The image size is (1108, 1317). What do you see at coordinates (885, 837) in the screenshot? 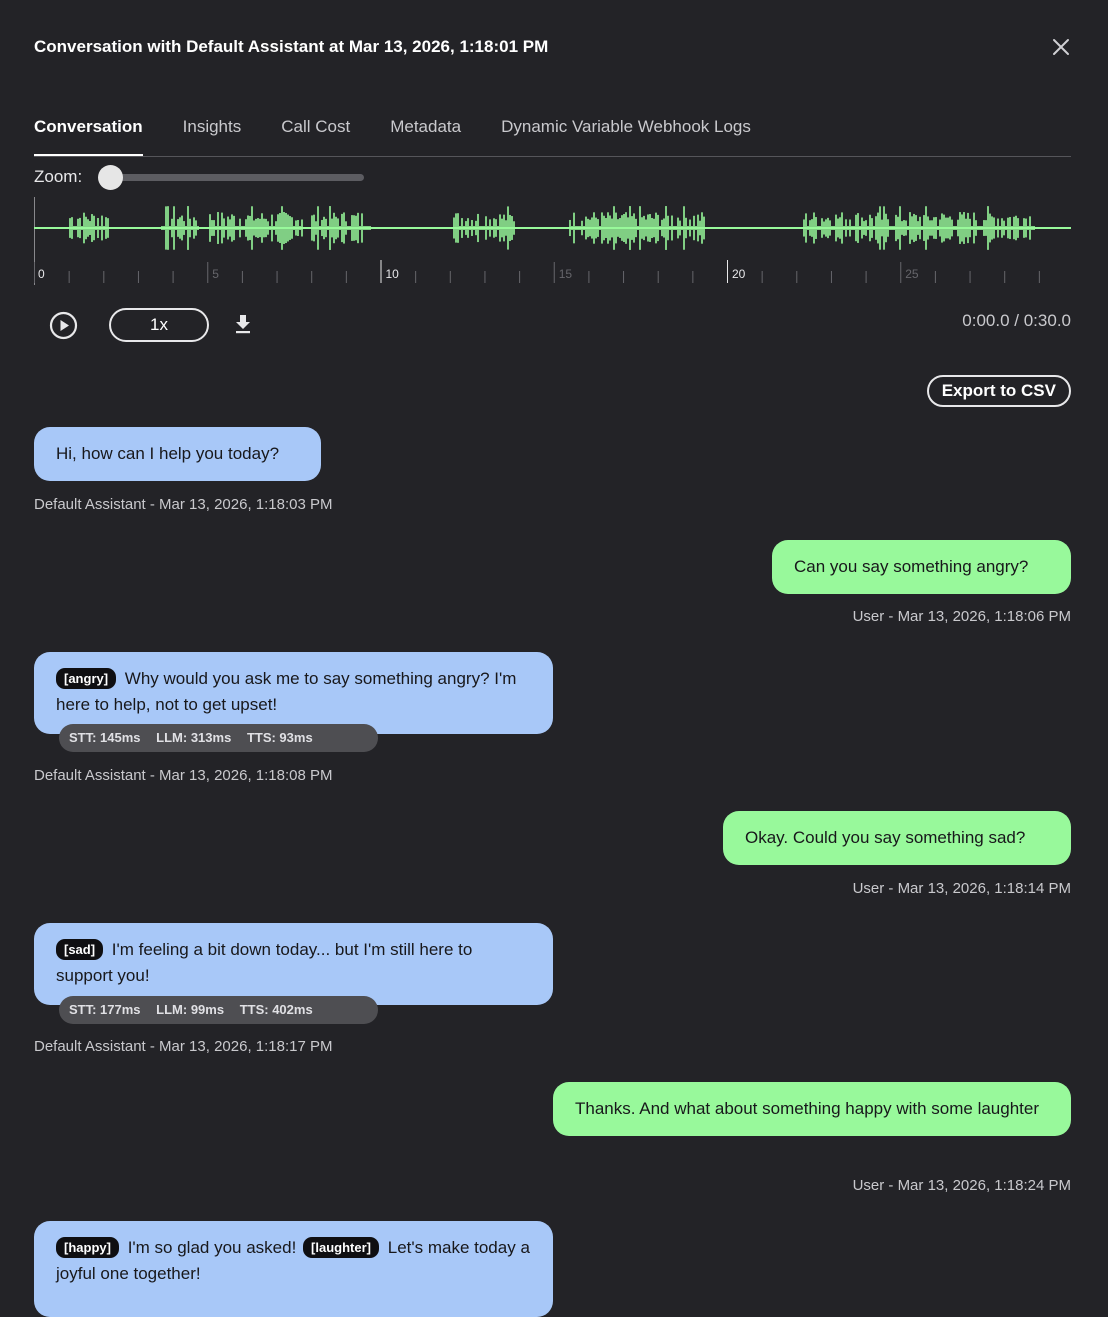
I see `message-text: Okay. Could you say something sad?` at bounding box center [885, 837].